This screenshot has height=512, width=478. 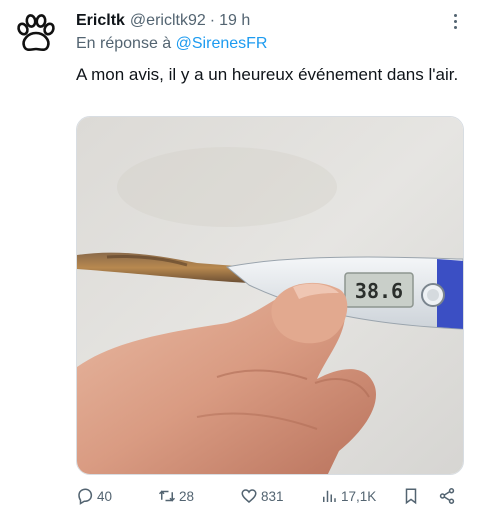 I want to click on retweet-button: 28, so click(x=176, y=496).